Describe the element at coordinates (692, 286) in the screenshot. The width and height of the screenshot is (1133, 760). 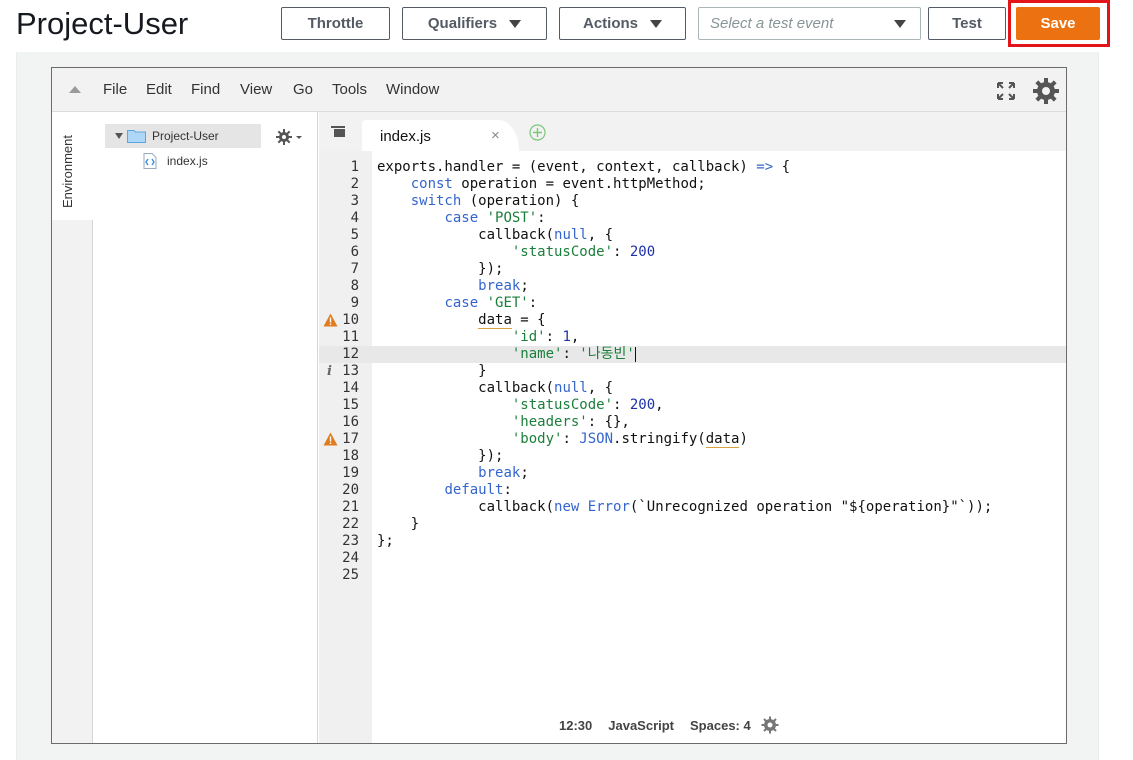
I see `code-line: 8 break;` at that location.